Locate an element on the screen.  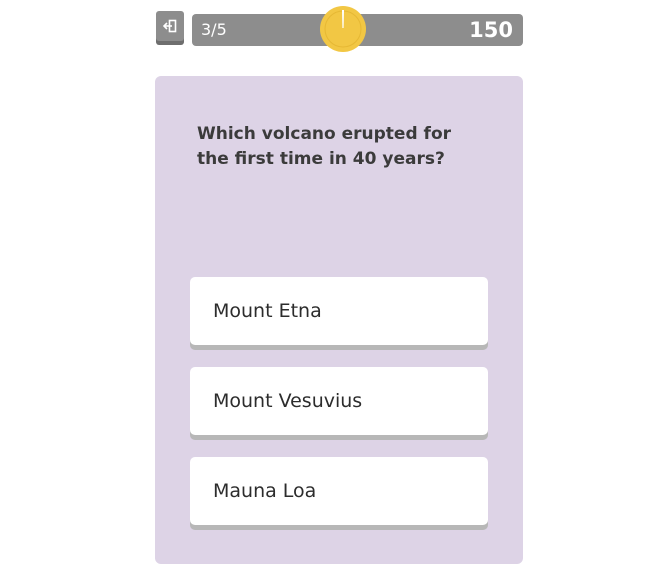
answer-label: Mount Vesuvius is located at coordinates (288, 401).